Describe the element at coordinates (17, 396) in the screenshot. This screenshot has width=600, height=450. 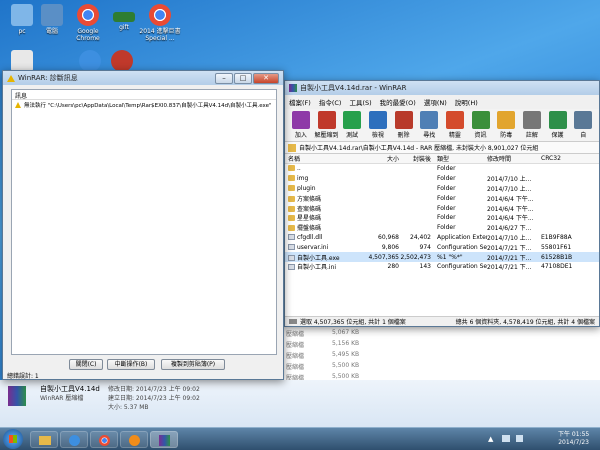
I see `rar-file-icon` at that location.